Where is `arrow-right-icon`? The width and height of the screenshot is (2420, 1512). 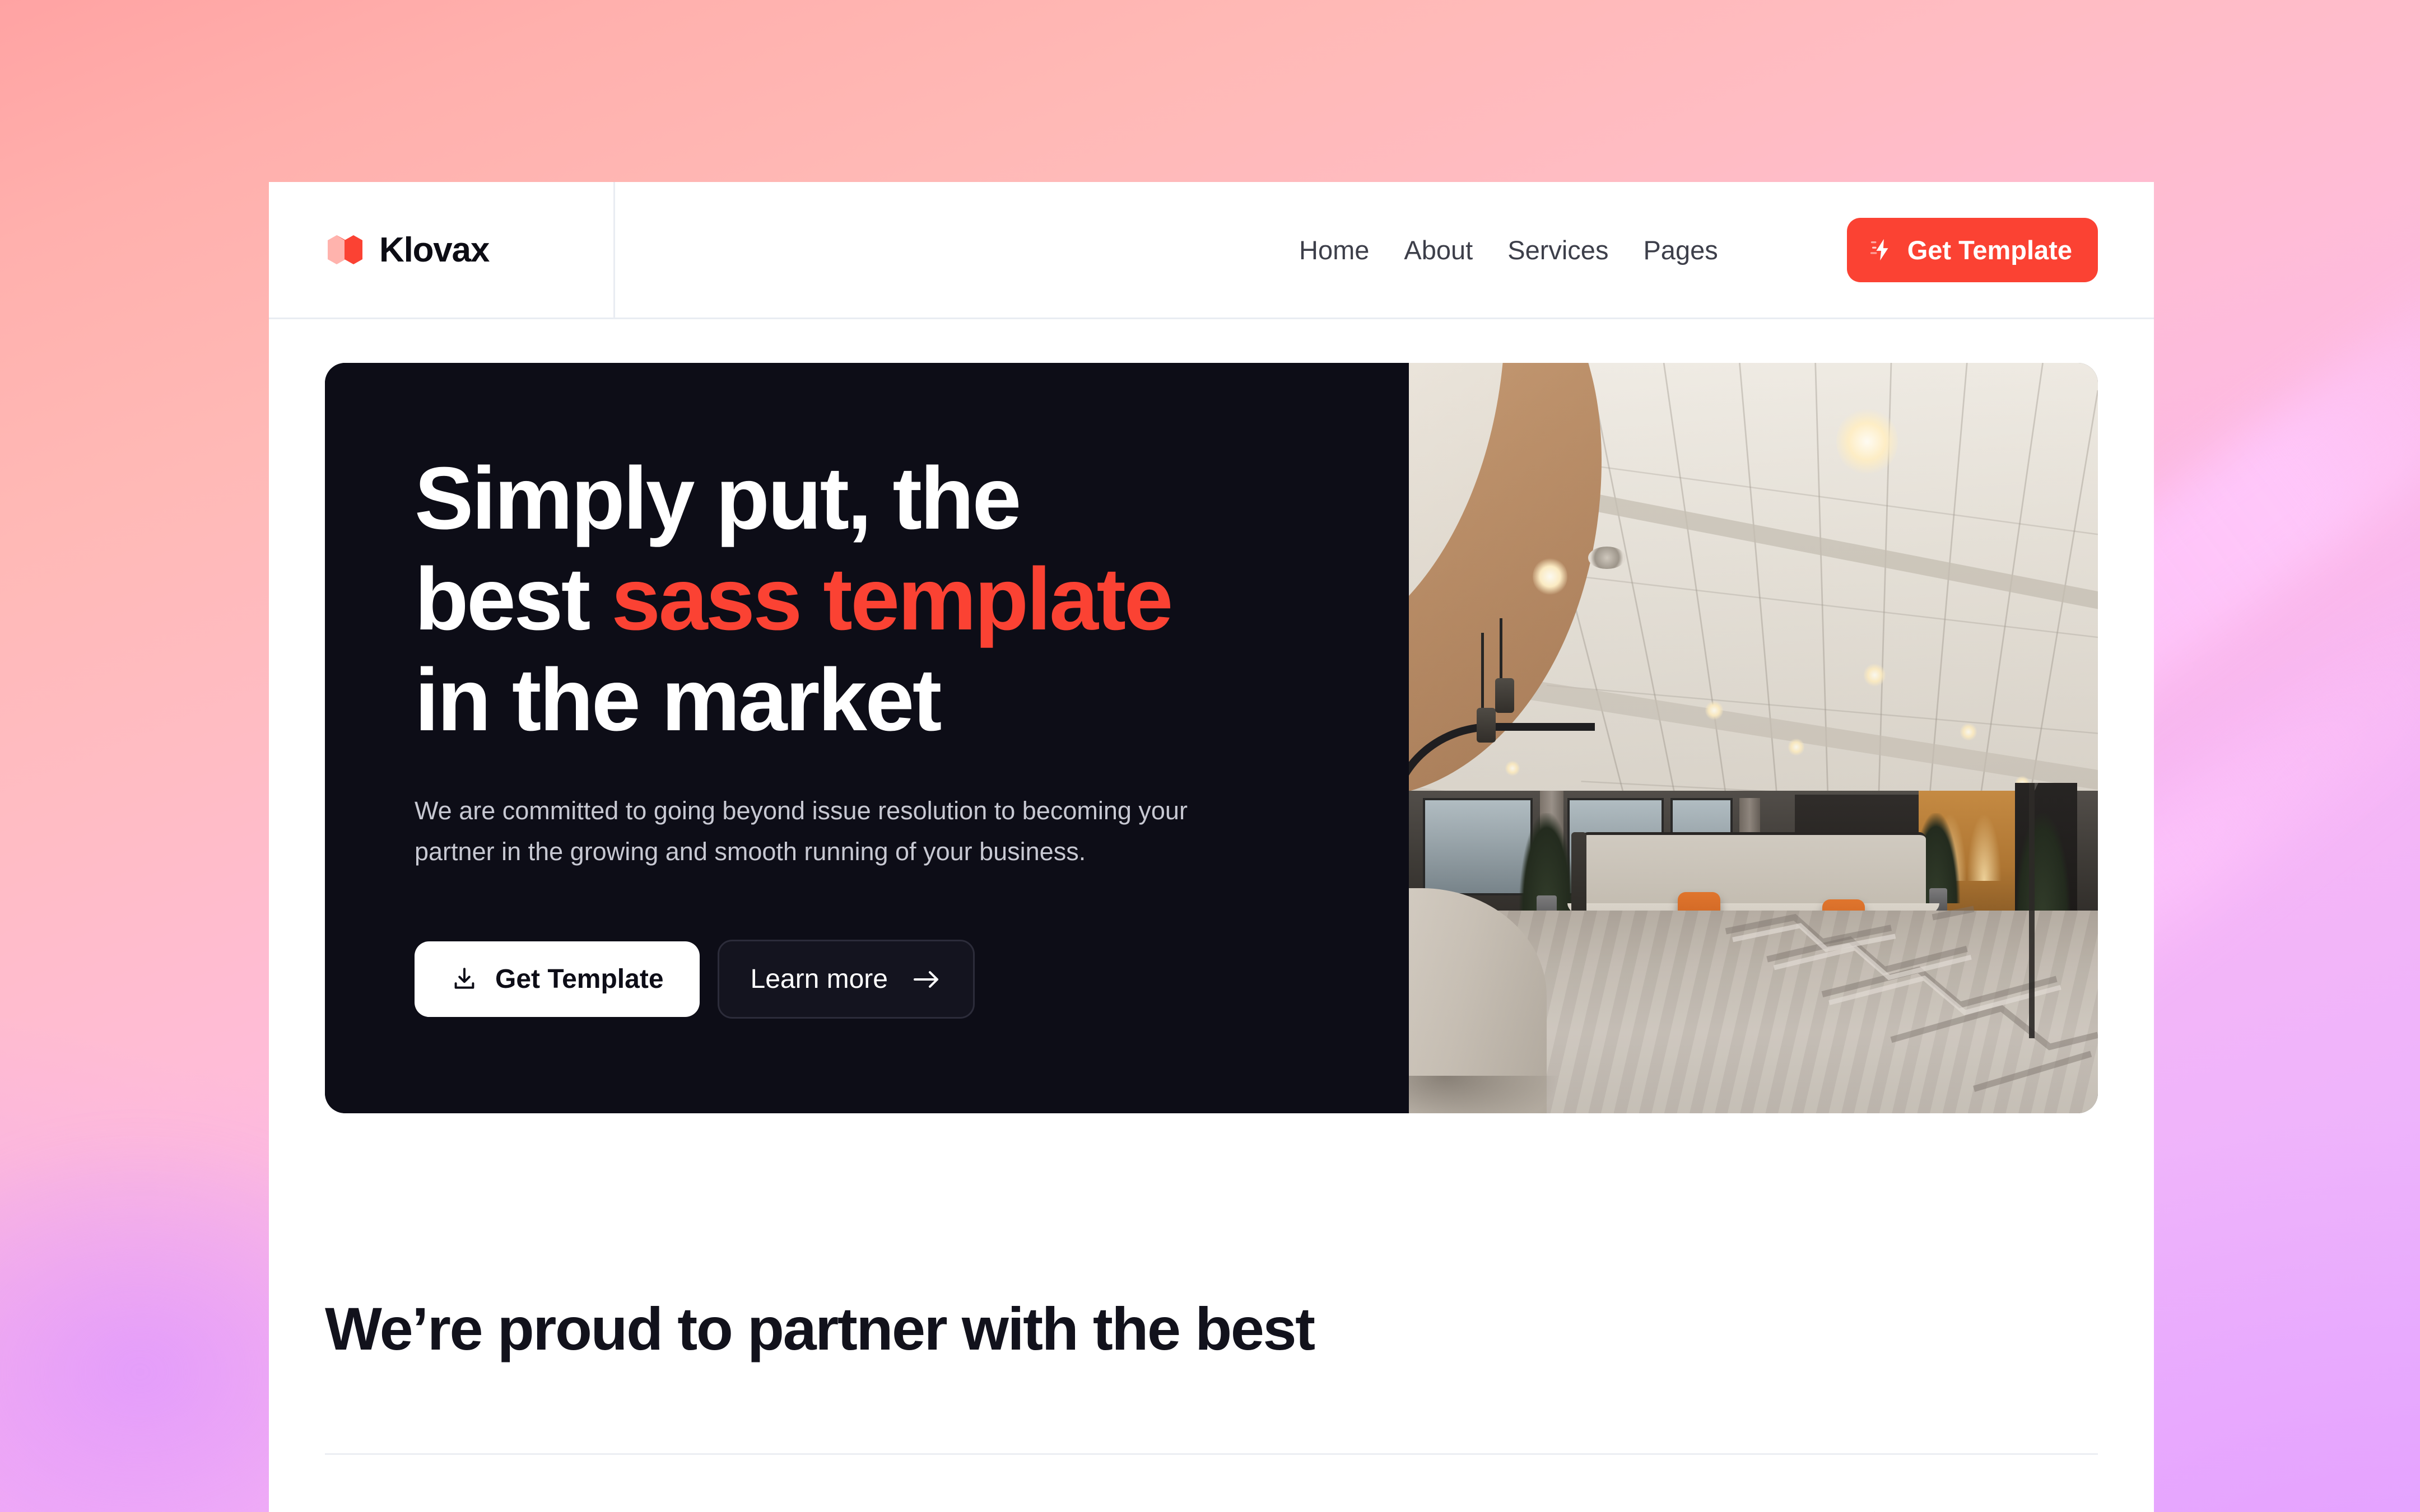 arrow-right-icon is located at coordinates (926, 979).